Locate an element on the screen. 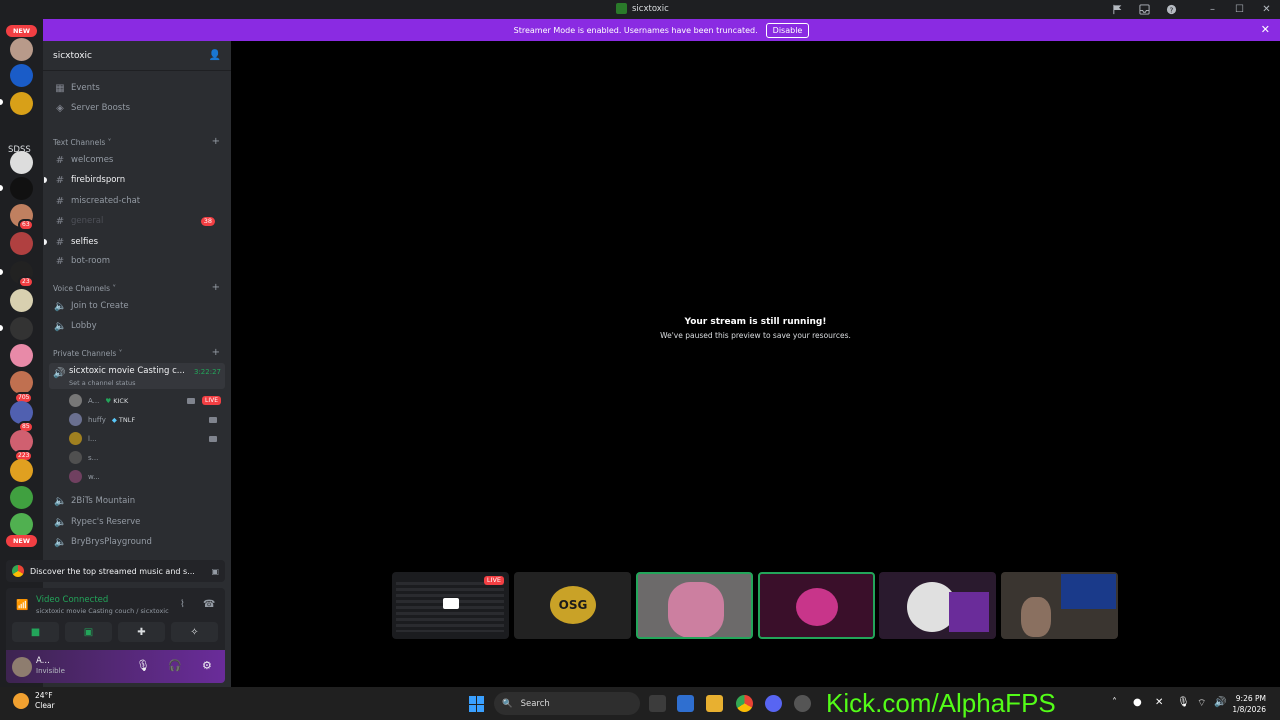 This screenshot has height=720, width=1280. voice-lobby: 🔈 Lobby is located at coordinates (137, 326).